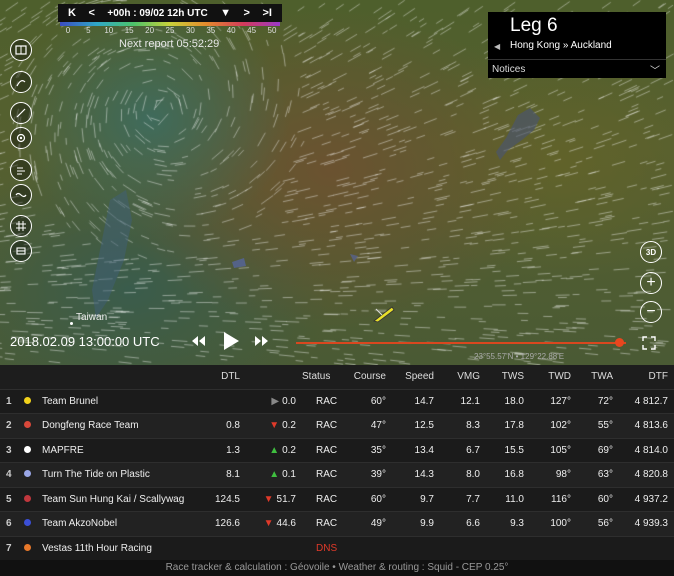 The width and height of the screenshot is (674, 576). I want to click on header-status: Status, so click(326, 377).